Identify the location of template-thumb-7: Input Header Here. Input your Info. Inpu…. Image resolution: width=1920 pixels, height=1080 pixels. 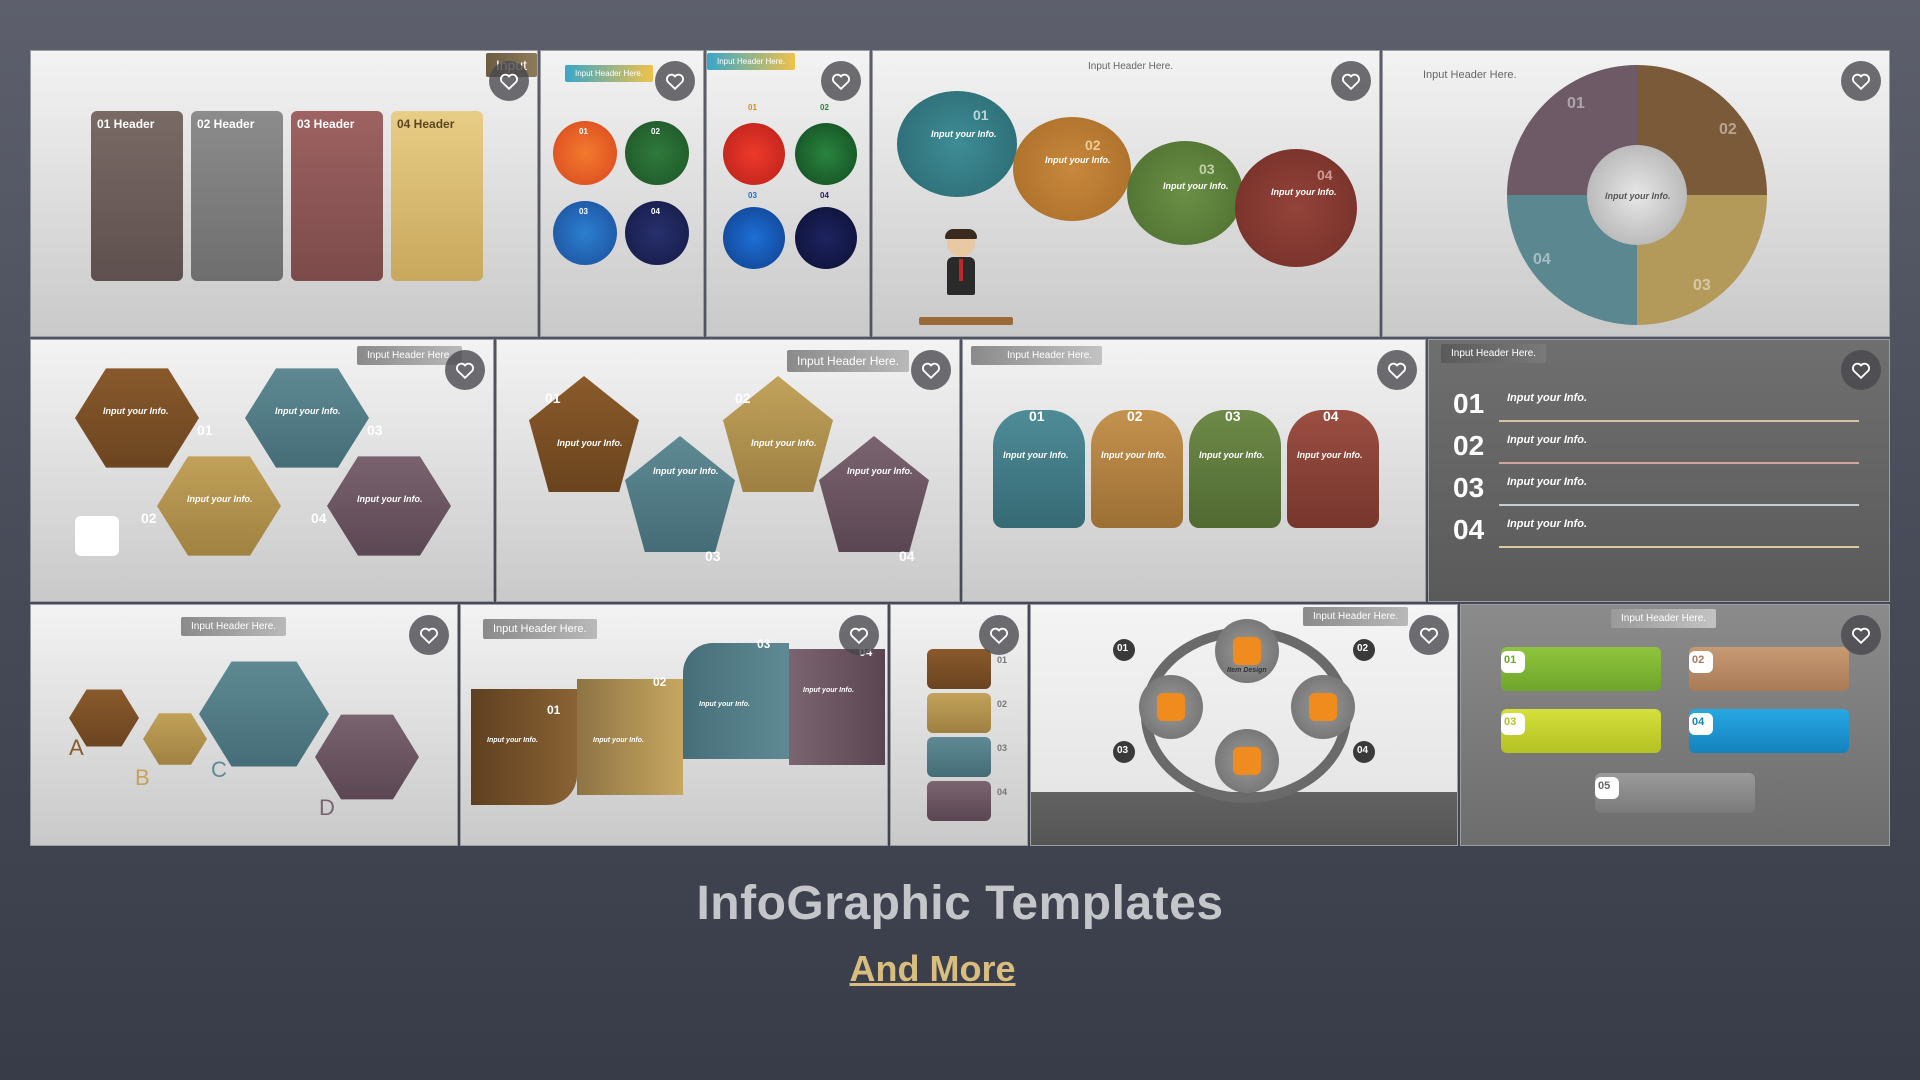
(728, 470).